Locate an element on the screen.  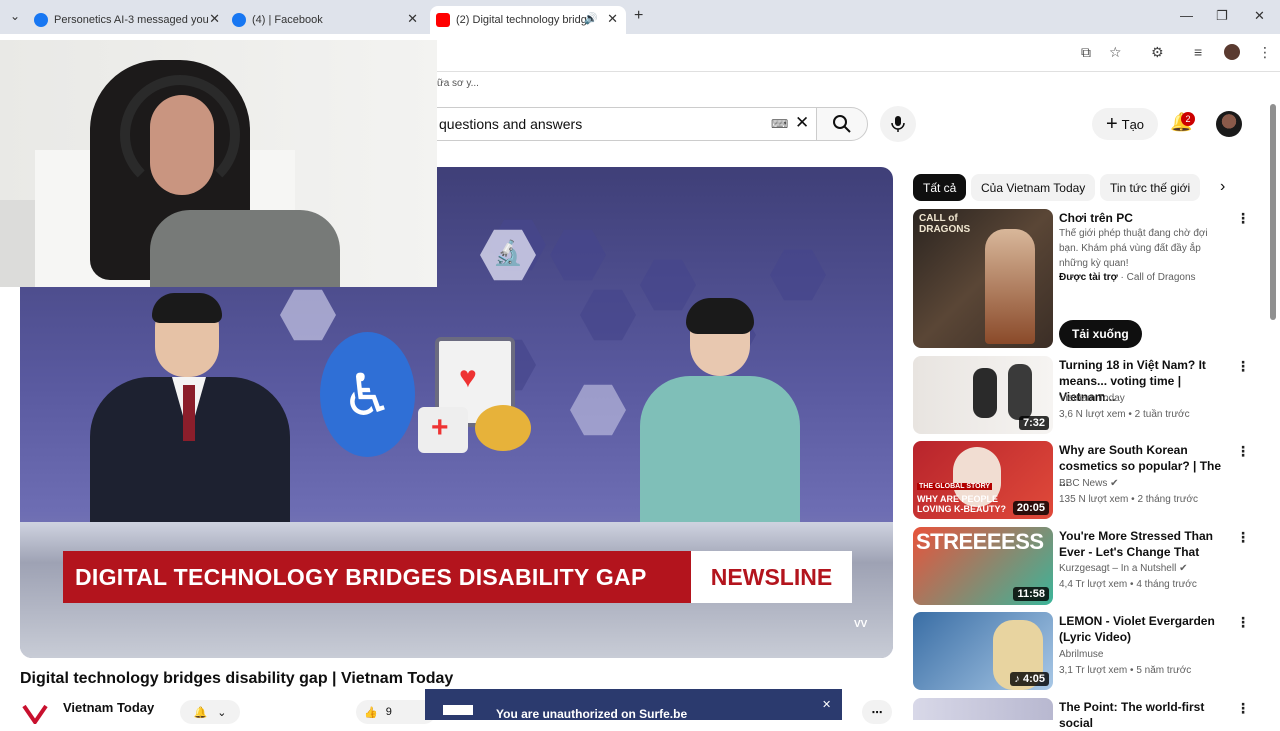
plus-icon: + is located at coordinates (1111, 124).